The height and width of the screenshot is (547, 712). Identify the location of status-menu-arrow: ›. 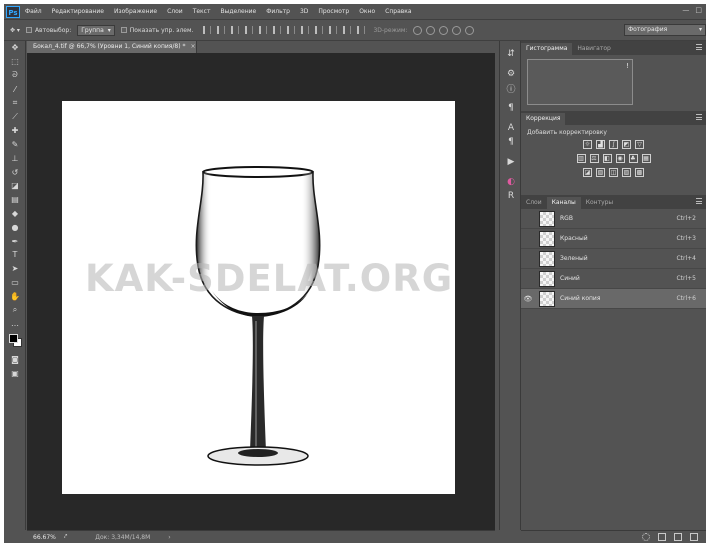
(169, 537).